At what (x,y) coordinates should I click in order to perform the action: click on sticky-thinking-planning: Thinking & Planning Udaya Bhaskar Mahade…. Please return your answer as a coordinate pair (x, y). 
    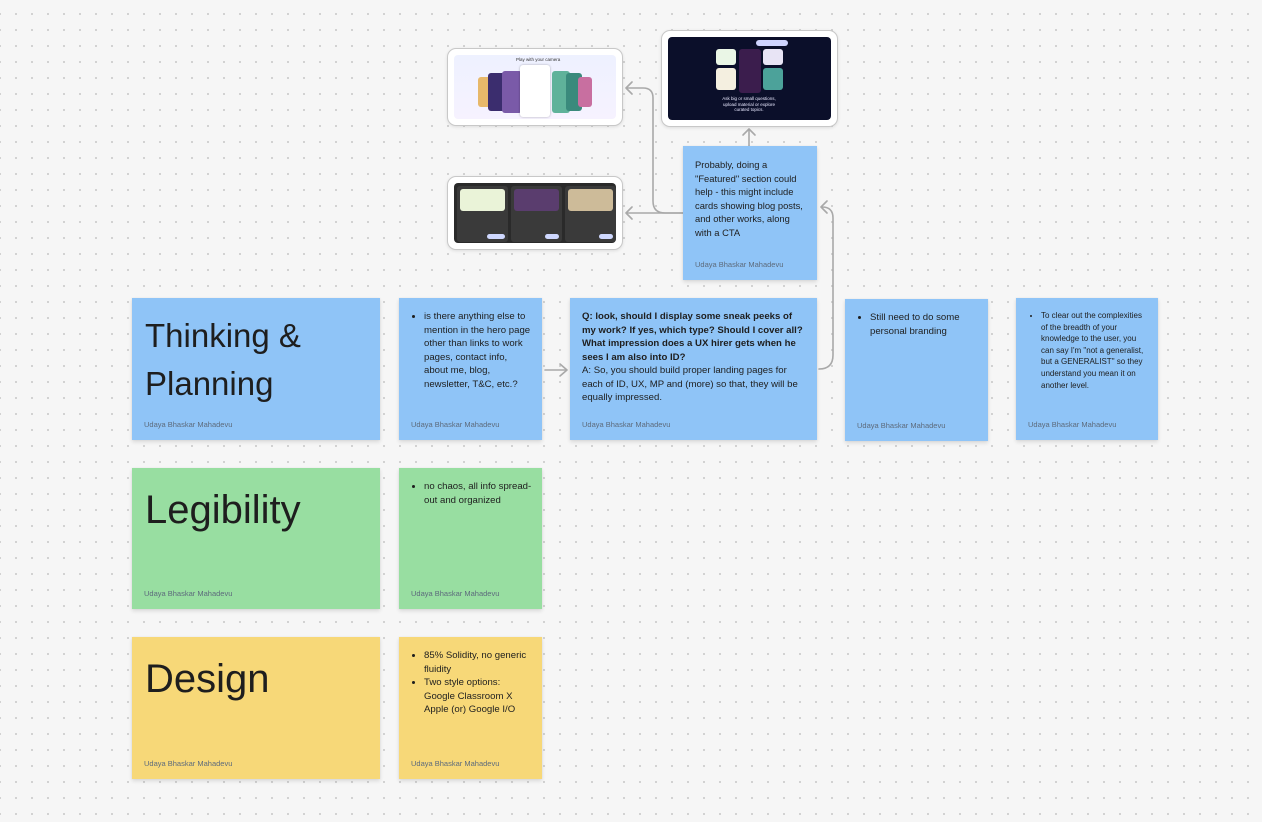
    Looking at the image, I should click on (256, 369).